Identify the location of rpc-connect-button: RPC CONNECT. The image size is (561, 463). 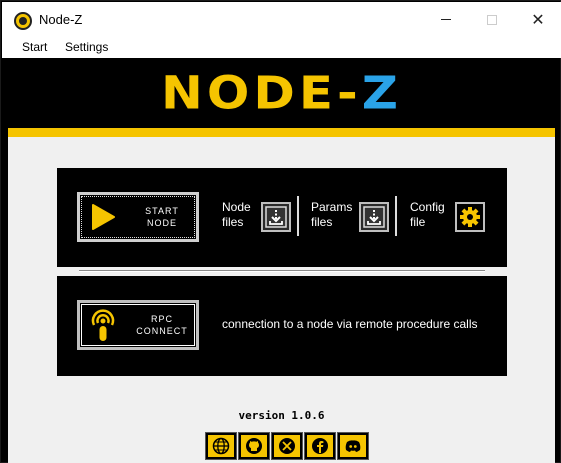
(138, 325).